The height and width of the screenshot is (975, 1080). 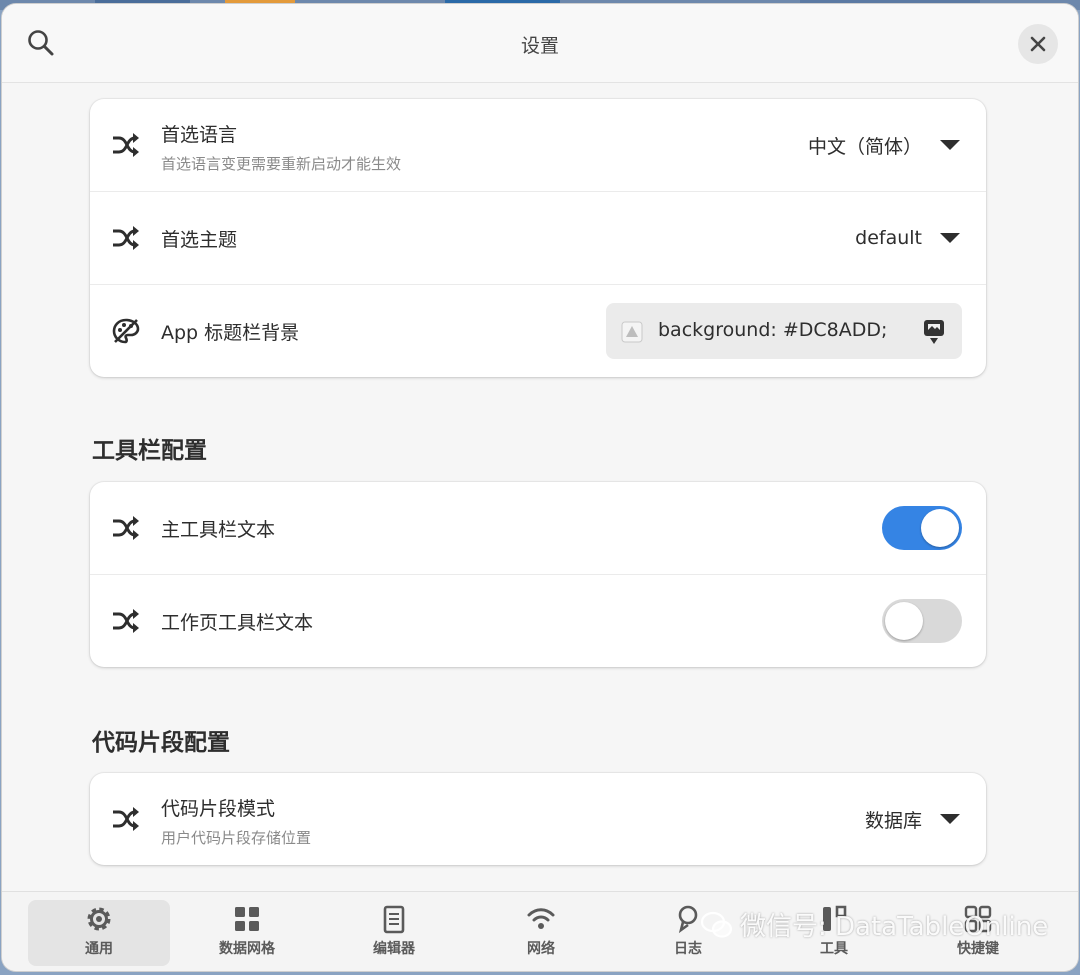 I want to click on nav-label: 数据网格, so click(x=247, y=949).